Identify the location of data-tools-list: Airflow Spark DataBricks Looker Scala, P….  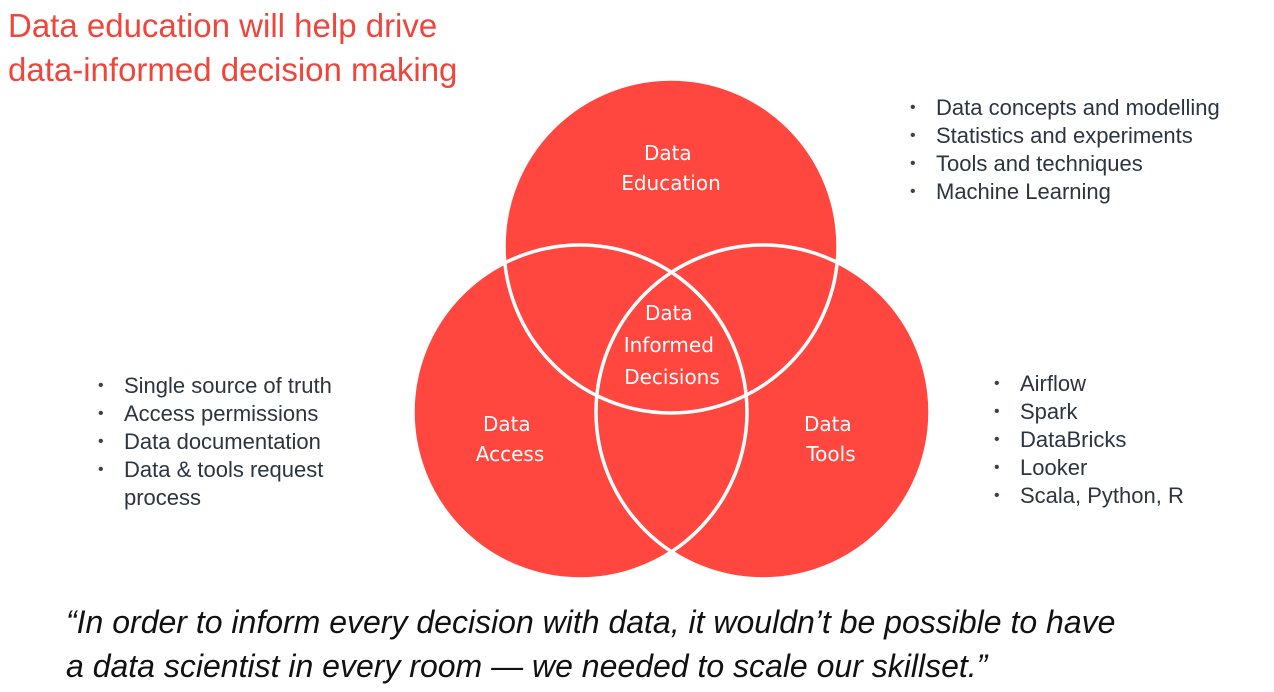
(1088, 440).